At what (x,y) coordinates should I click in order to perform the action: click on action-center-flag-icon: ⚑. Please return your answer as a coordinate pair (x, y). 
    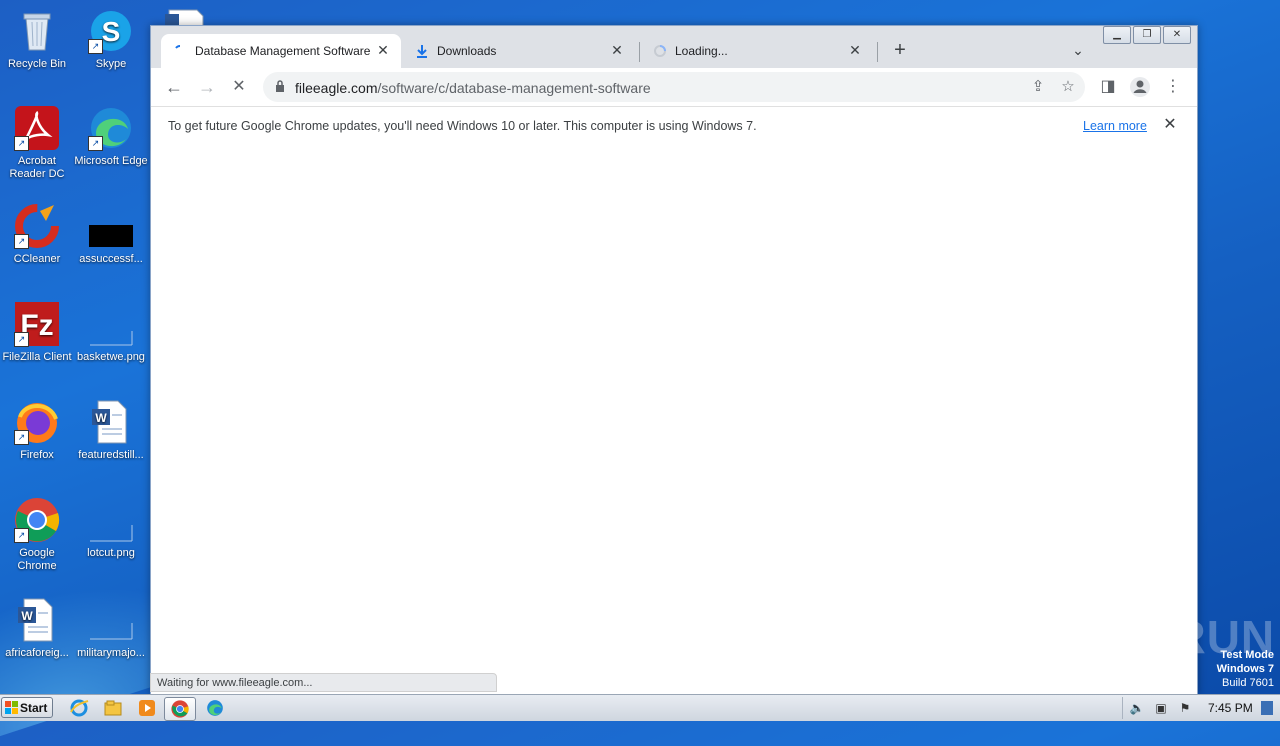
    Looking at the image, I should click on (1185, 708).